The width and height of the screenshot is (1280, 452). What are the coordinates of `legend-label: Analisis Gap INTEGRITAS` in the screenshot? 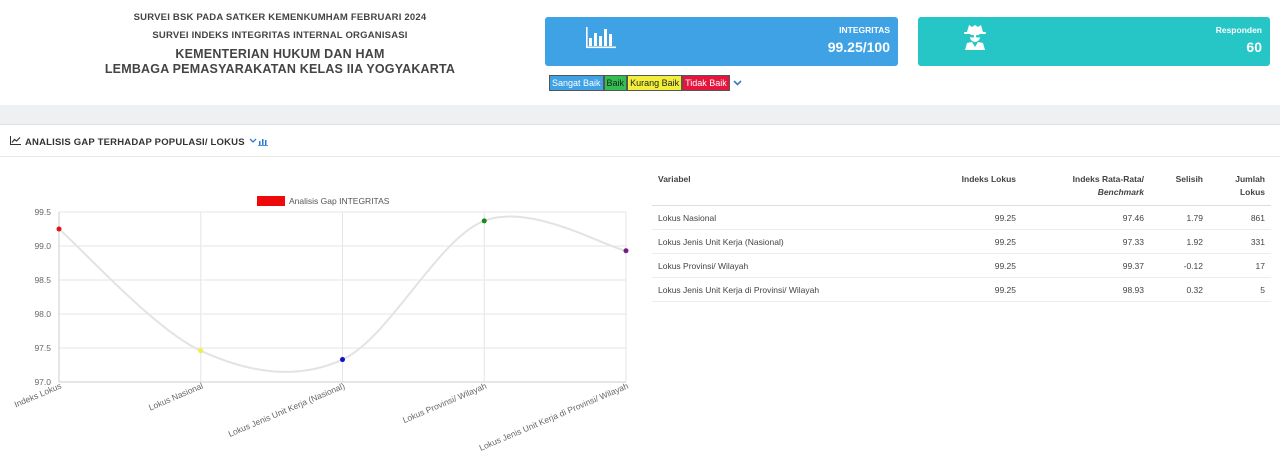 It's located at (339, 201).